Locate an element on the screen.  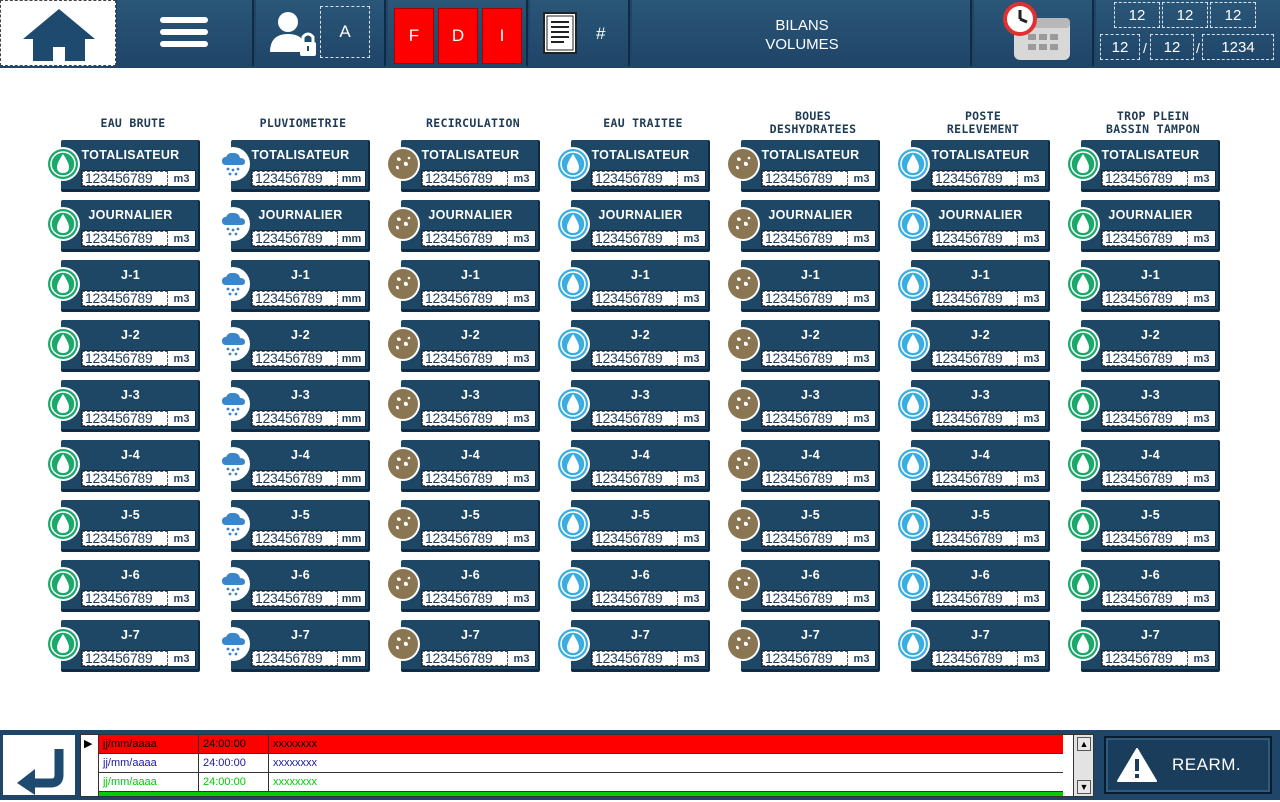
date-field-2: 12 is located at coordinates (1185, 15).